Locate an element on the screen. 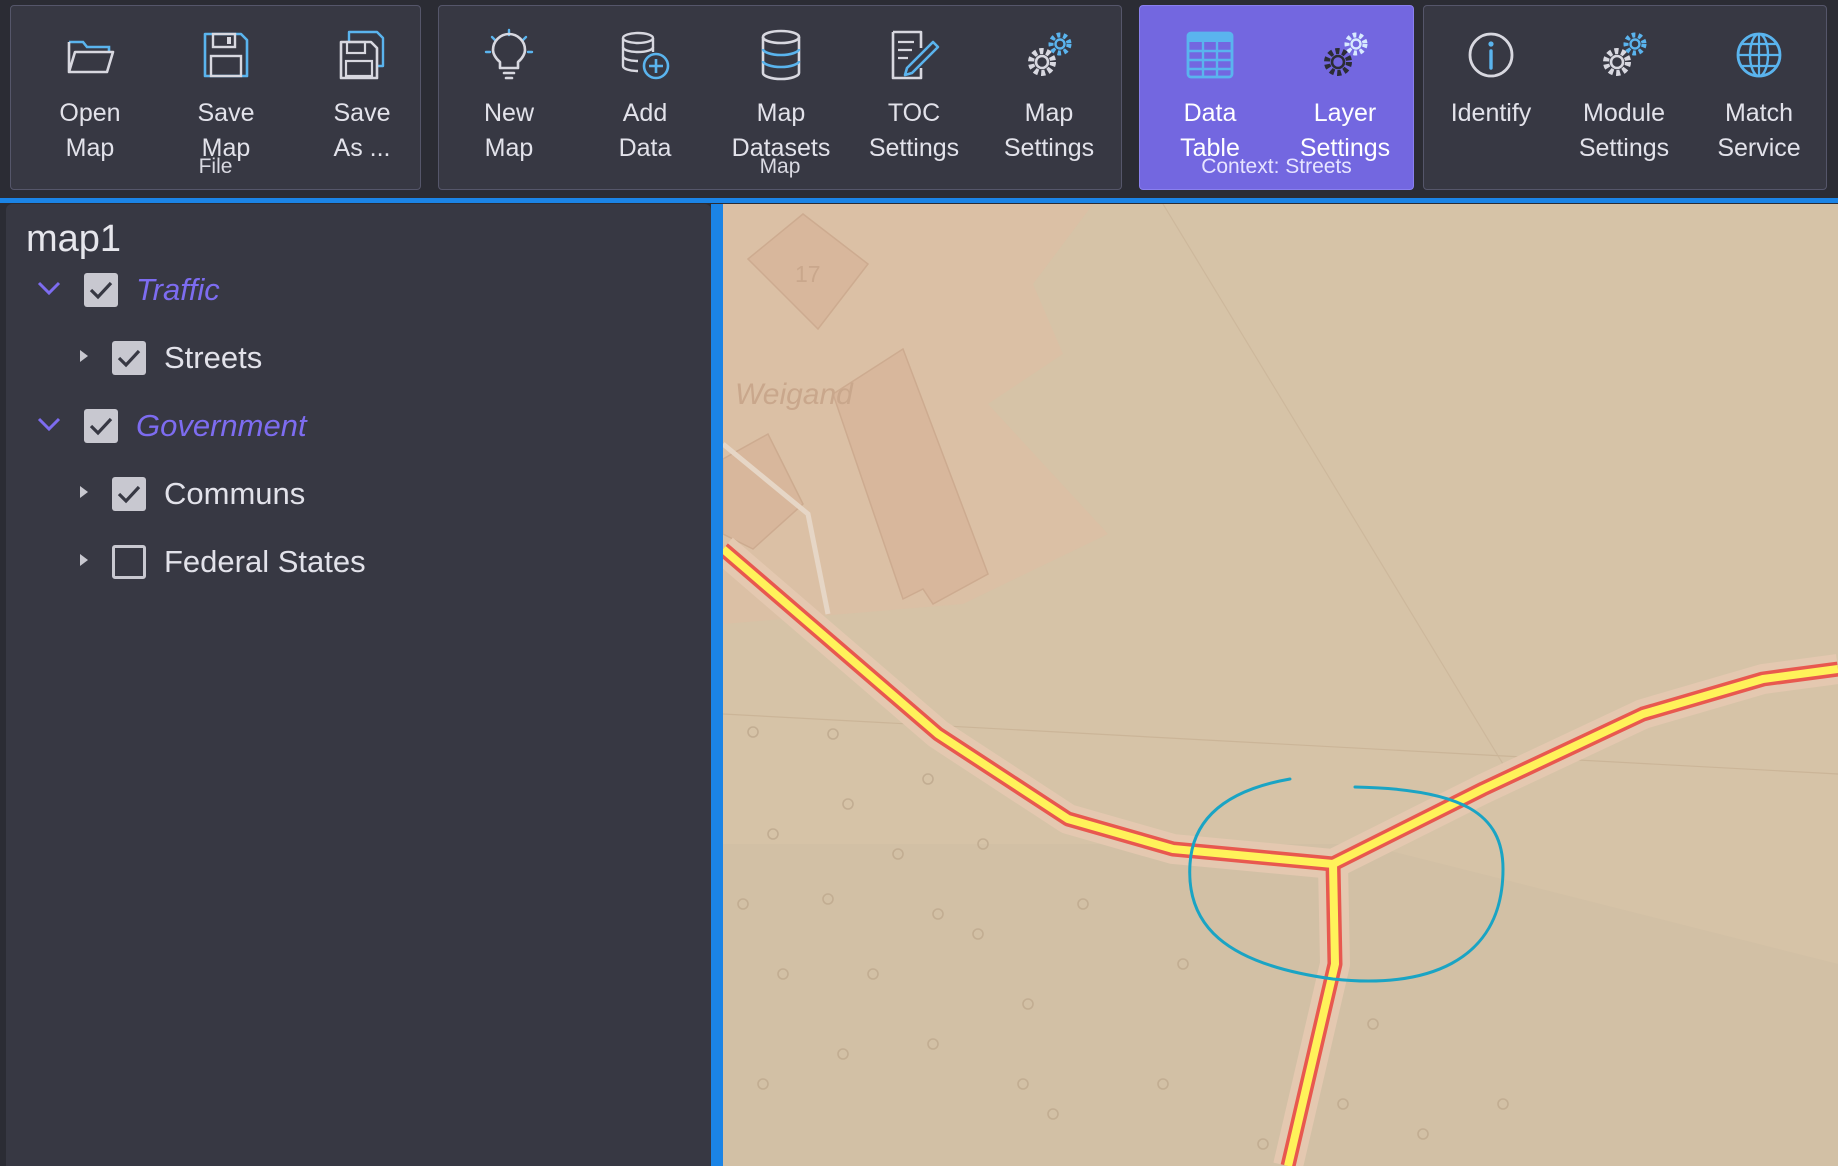  identify-label: Identify is located at coordinates (1491, 113).